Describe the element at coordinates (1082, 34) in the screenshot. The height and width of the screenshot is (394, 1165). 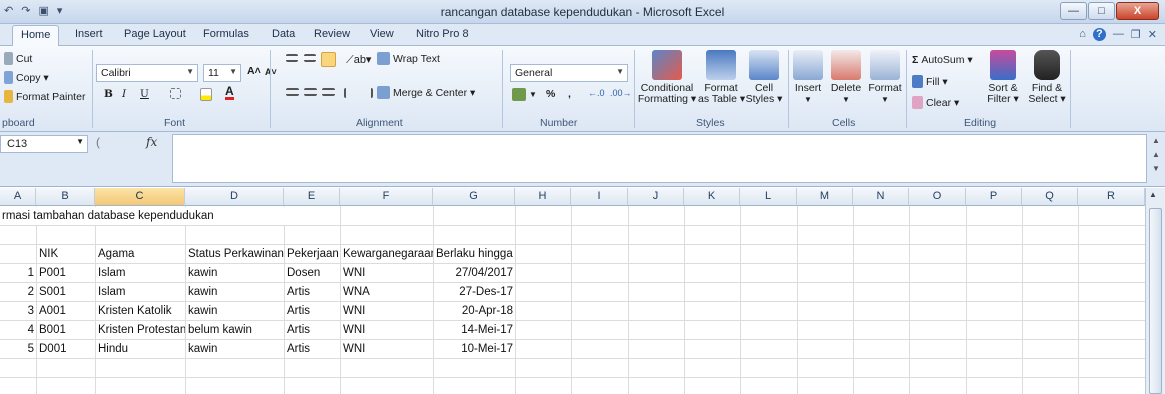
I see `ribbon-collapse-icon: ⌂` at that location.